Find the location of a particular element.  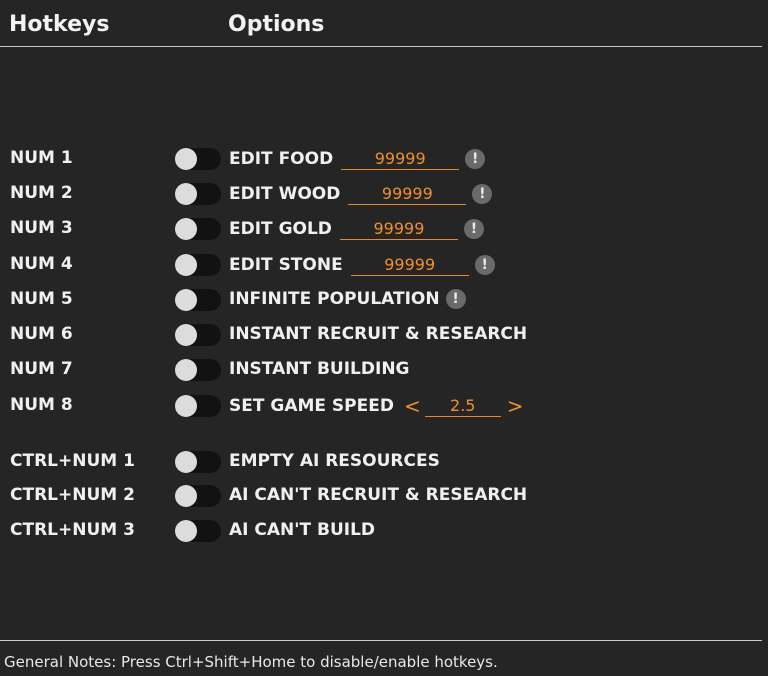

hotkey-label: CTRL+NUM 1 is located at coordinates (72, 461).